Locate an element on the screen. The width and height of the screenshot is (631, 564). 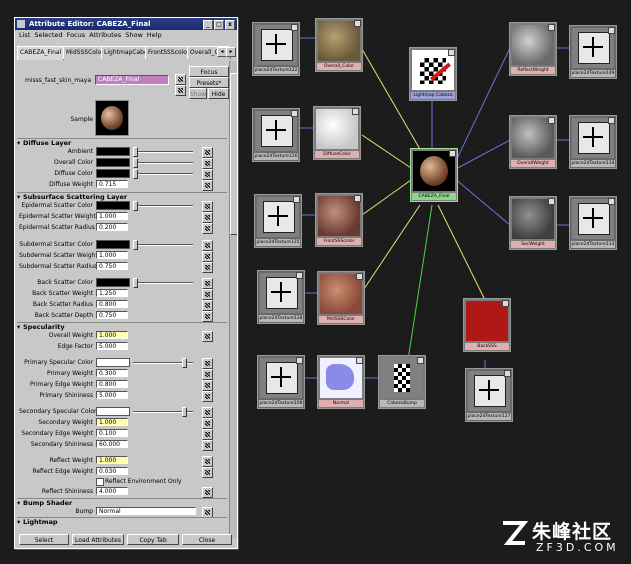
overall-color-map-icon is located at coordinates (207, 163).